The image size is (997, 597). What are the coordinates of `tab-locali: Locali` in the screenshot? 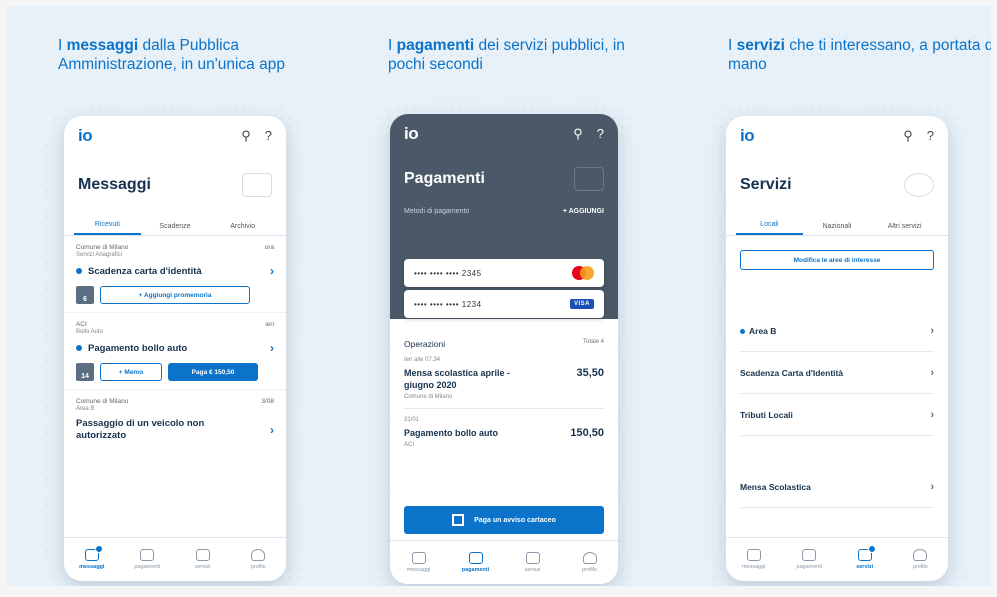 It's located at (769, 228).